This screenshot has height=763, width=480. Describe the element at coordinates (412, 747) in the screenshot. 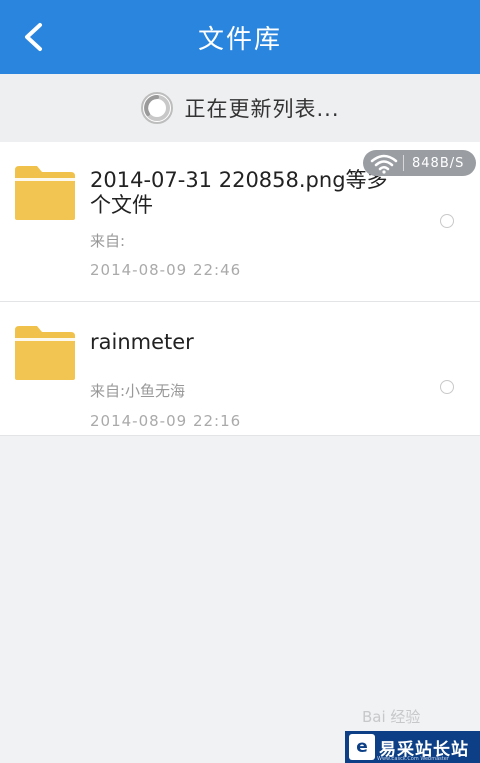

I see `site-brand-badge: e 易采站长站 Www.Easck.Com Webmaster` at that location.